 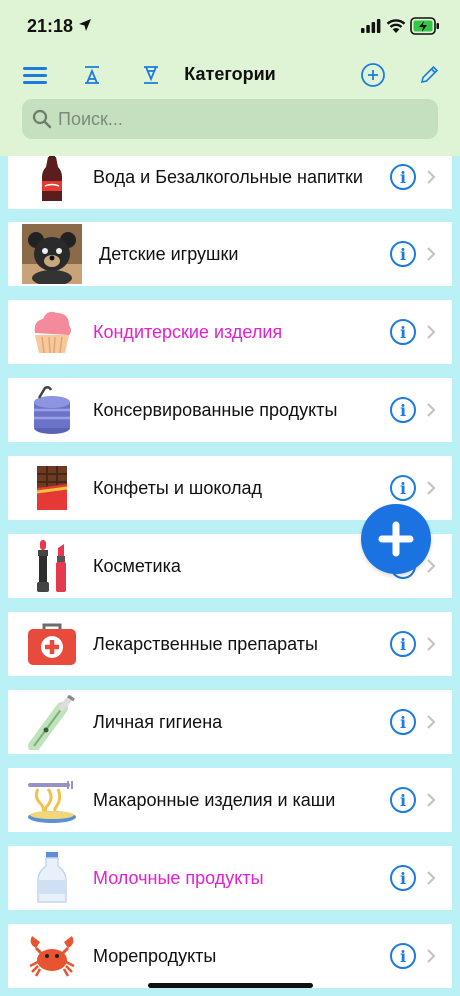 I want to click on category-row: Консервированные продукты i, so click(x=230, y=410).